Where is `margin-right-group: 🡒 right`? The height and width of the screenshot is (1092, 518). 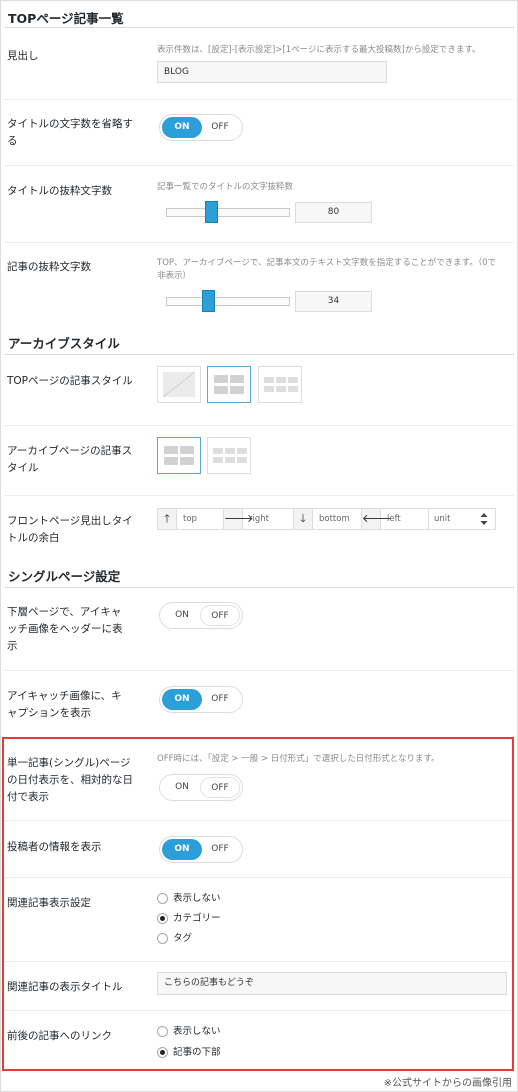
margin-right-group: 🡒 right is located at coordinates (258, 519).